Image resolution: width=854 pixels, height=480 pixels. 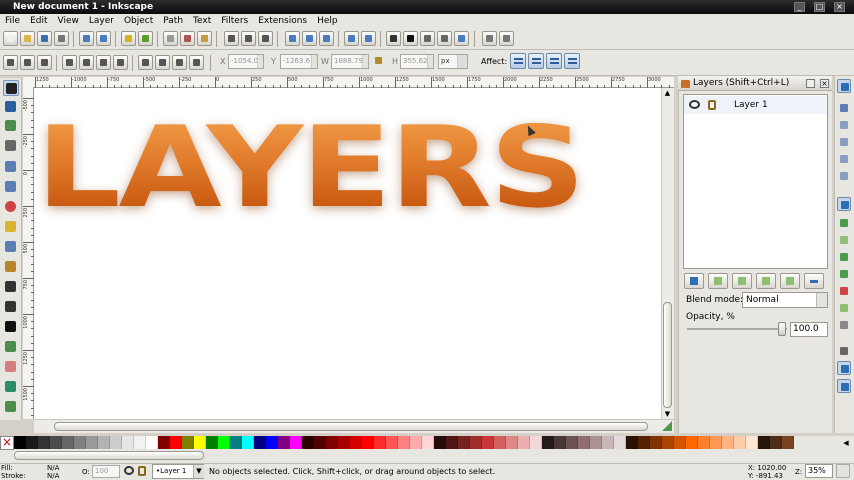 I want to click on ungroup-icon, so click(x=368, y=38).